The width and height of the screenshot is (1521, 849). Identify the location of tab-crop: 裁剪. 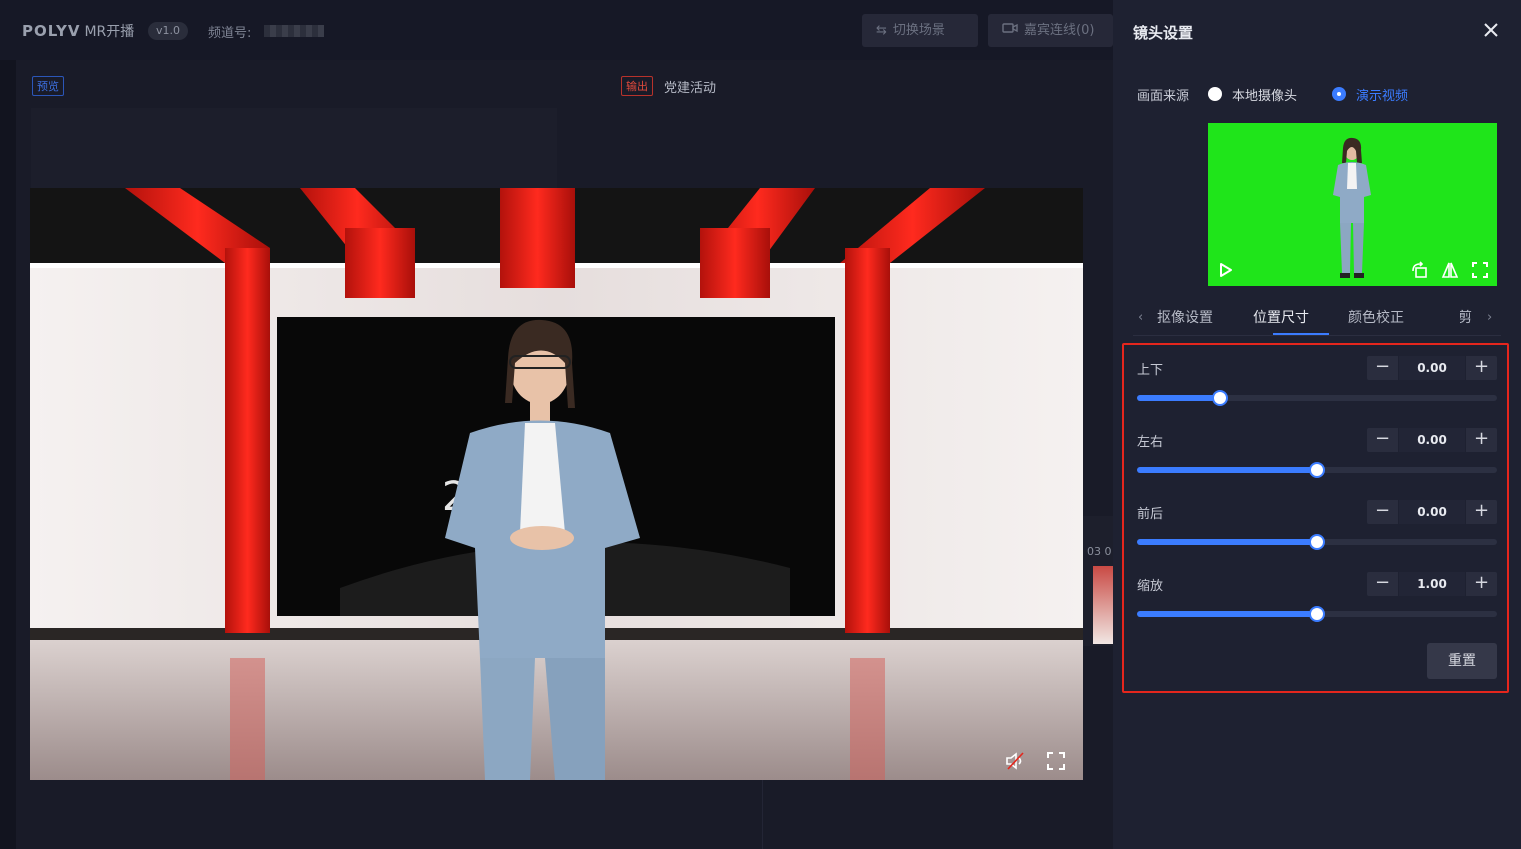
(1466, 317).